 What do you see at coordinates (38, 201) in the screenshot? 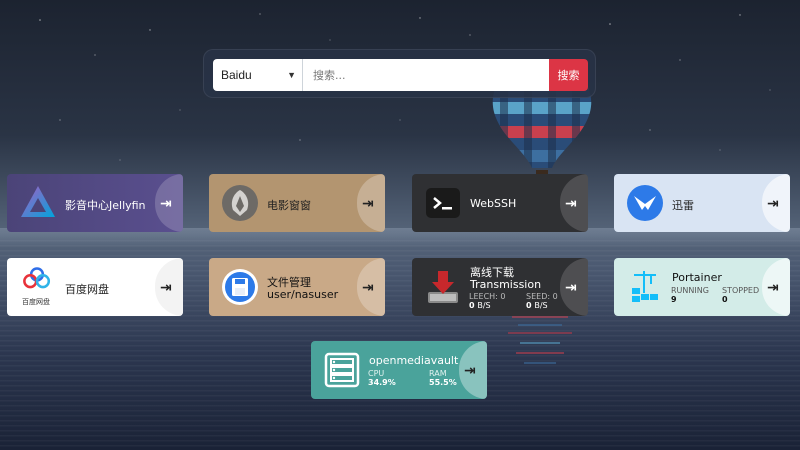
I see `jellyfin-icon` at bounding box center [38, 201].